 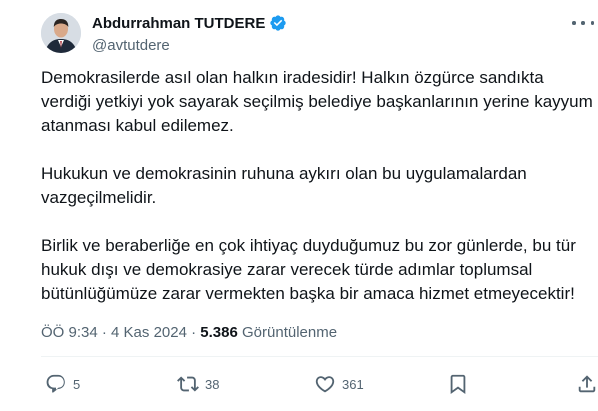 What do you see at coordinates (325, 384) in the screenshot?
I see `heart-icon` at bounding box center [325, 384].